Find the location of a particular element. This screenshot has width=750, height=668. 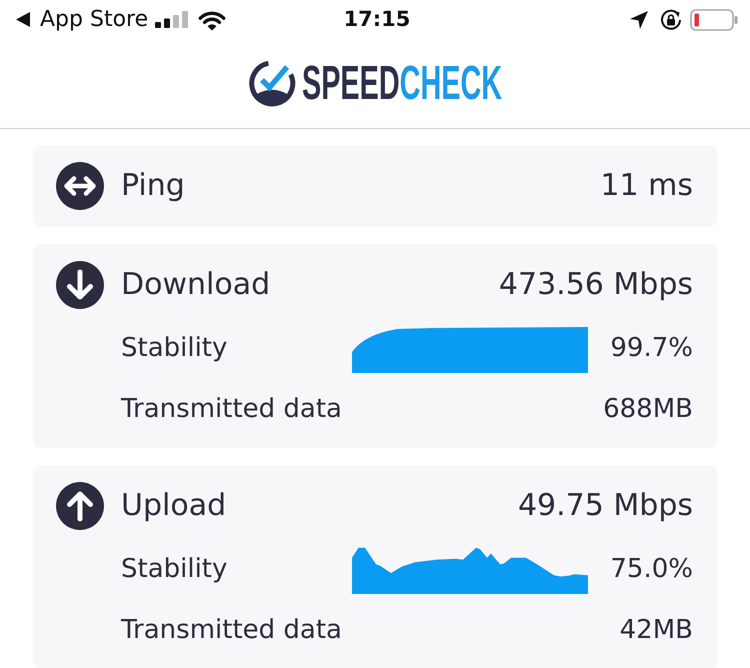

wifi-icon is located at coordinates (212, 19).